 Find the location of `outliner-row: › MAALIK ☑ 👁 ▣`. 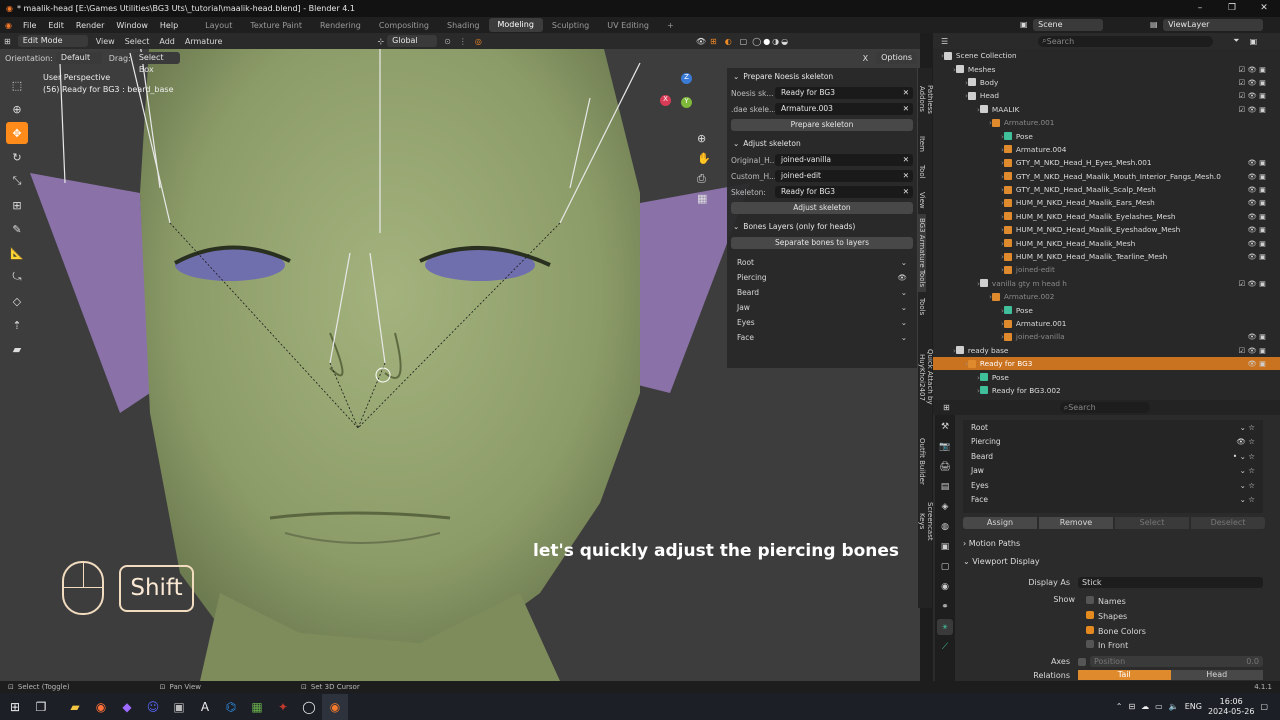

outliner-row: › MAALIK ☑ 👁 ▣ is located at coordinates (1106, 109).